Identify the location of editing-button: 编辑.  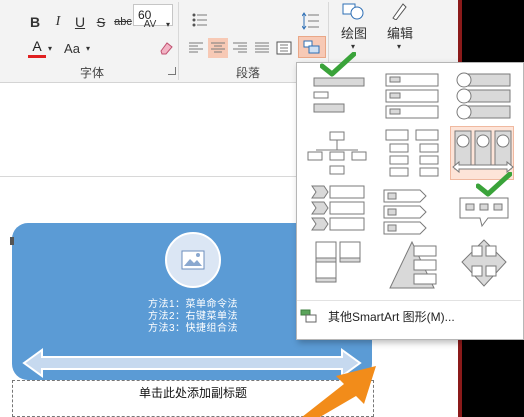
(400, 32).